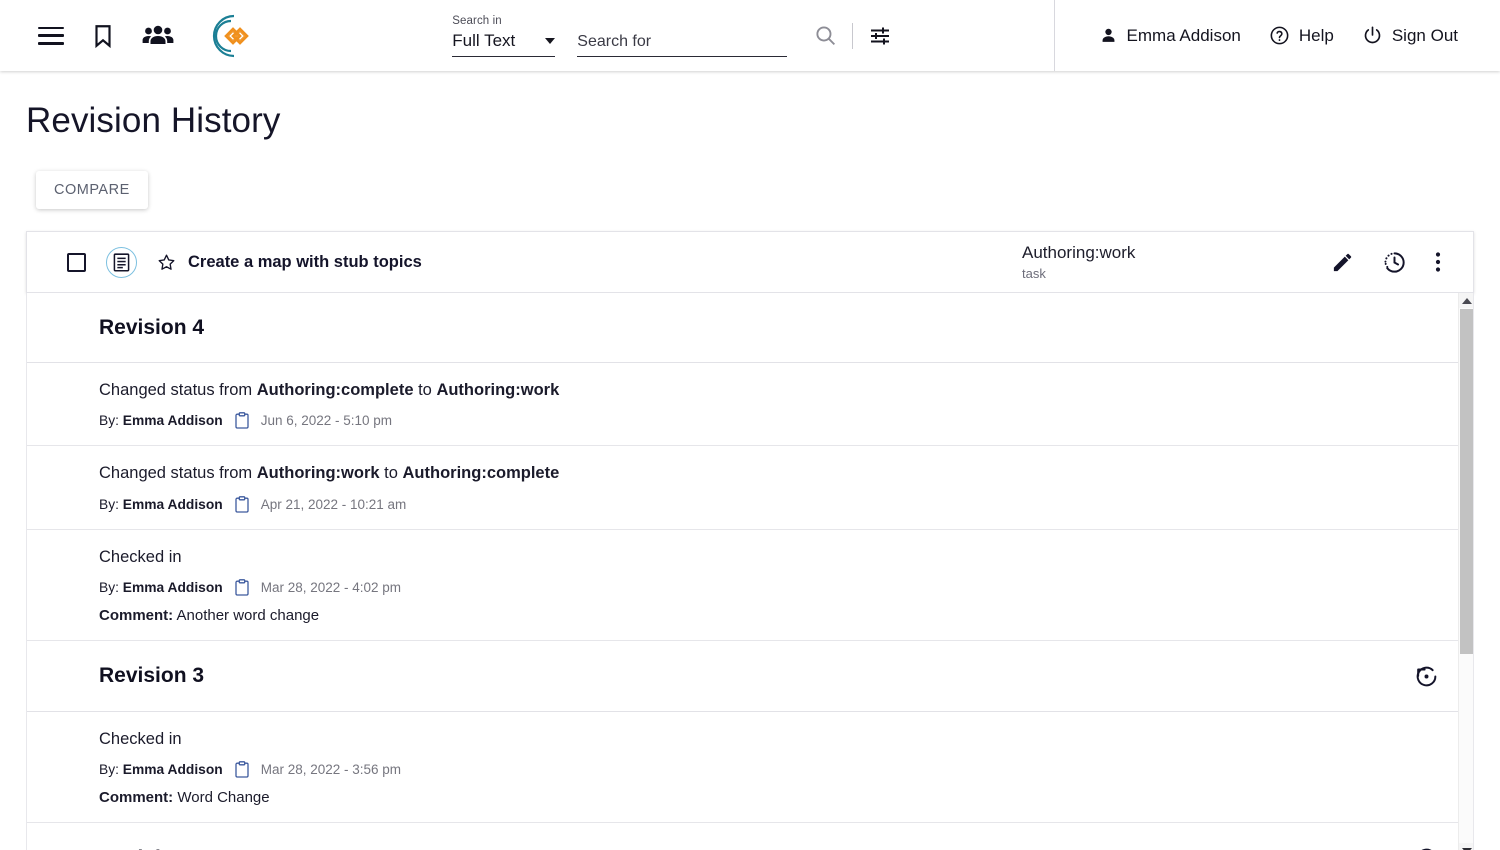 The image size is (1500, 850). What do you see at coordinates (769, 420) in the screenshot?
I see `revision-entry-meta: By: Emma Addison Jun 6, 2022 - 5:10 pm` at bounding box center [769, 420].